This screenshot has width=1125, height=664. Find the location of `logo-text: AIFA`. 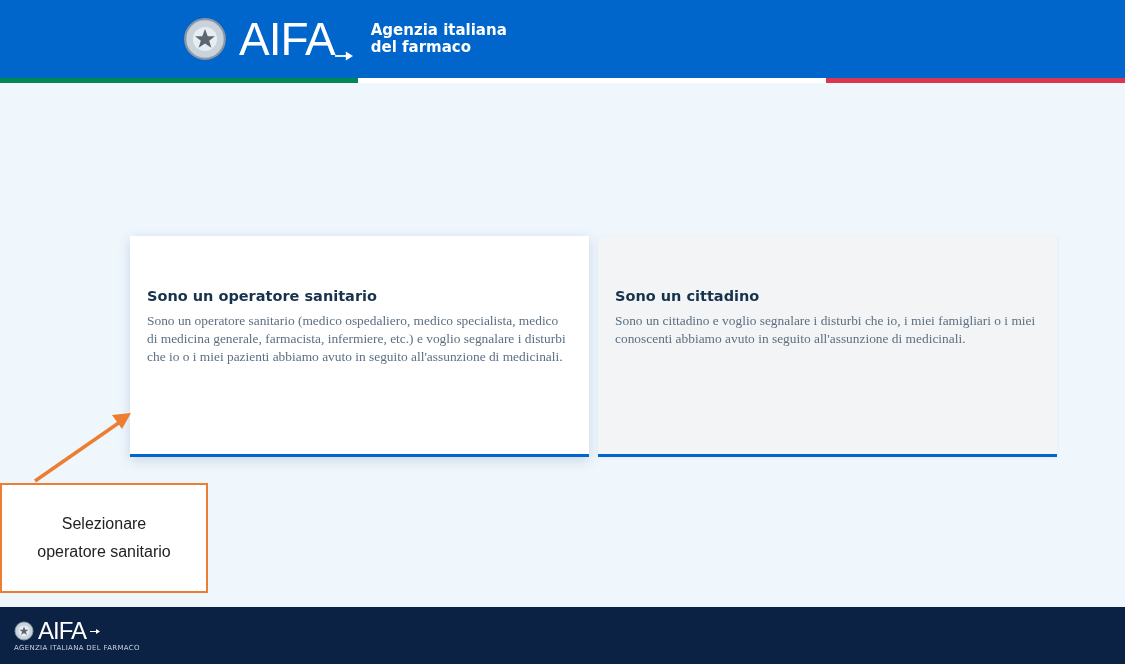

logo-text: AIFA is located at coordinates (287, 39).